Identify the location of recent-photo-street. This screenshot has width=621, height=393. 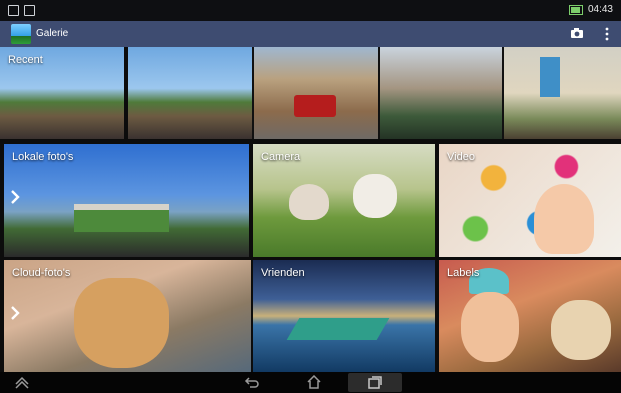
(316, 93).